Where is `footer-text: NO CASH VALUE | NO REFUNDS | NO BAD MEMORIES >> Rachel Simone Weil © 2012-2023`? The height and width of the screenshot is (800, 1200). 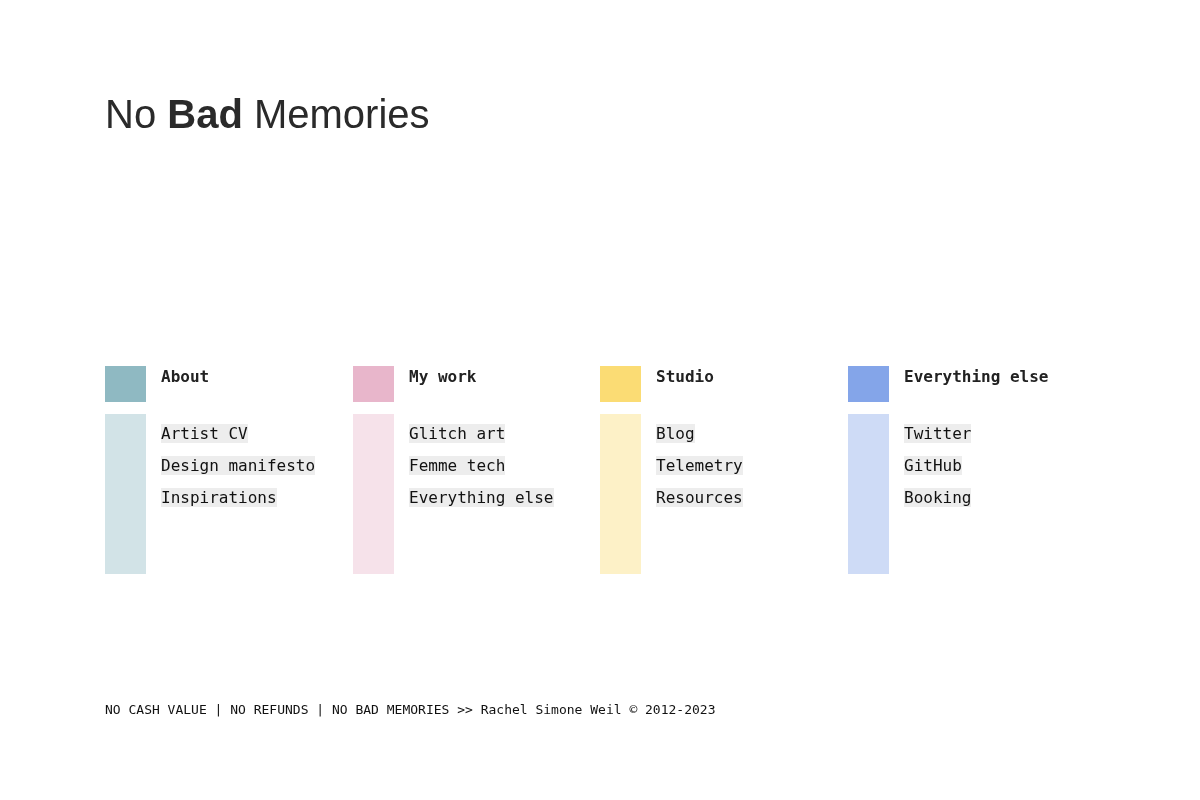
footer-text: NO CASH VALUE | NO REFUNDS | NO BAD MEMORIES >> Rachel Simone Weil © 2012-2023 is located at coordinates (410, 710).